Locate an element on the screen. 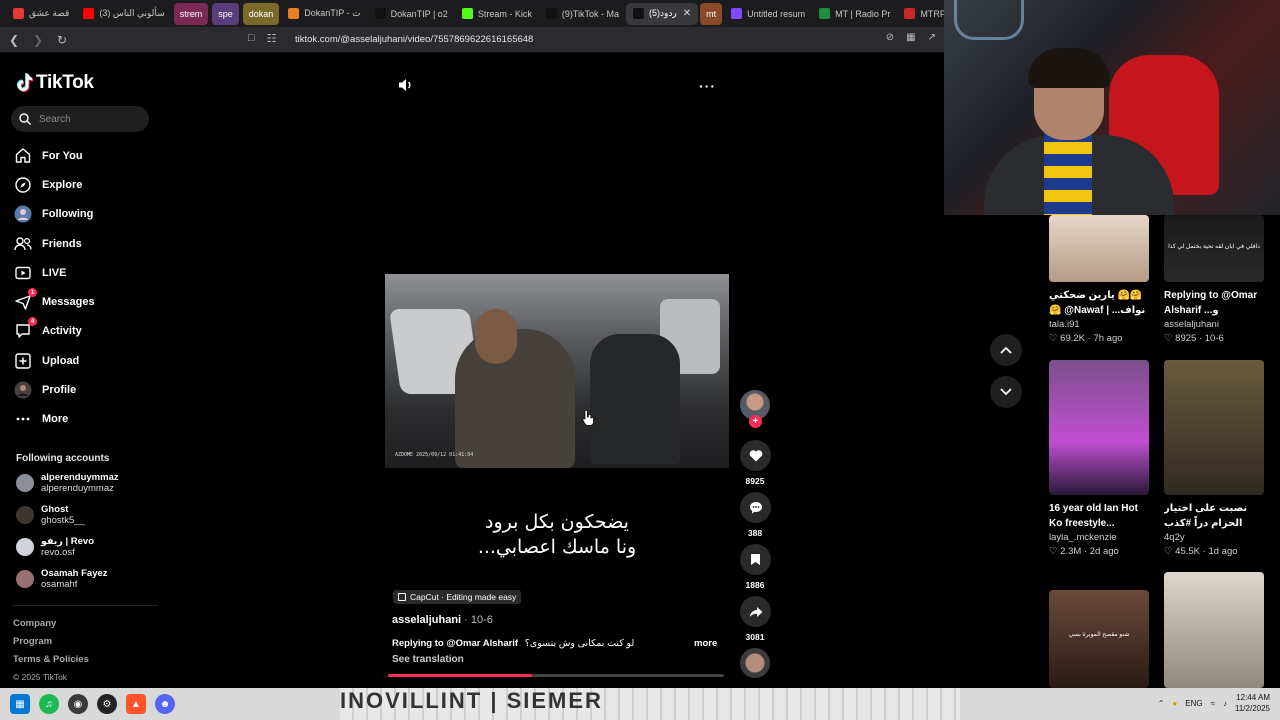 This screenshot has width=1280, height=720. more-options-icon: ··· is located at coordinates (707, 86).